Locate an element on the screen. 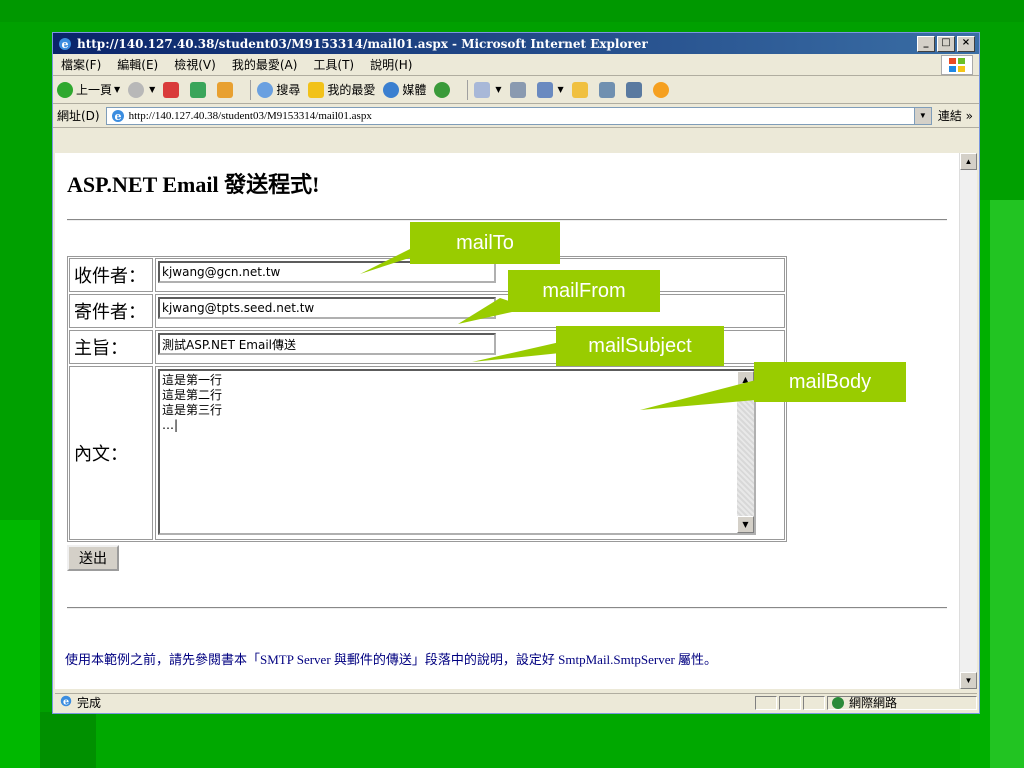 This screenshot has height=768, width=1024. send-button: 送出 is located at coordinates (93, 558).